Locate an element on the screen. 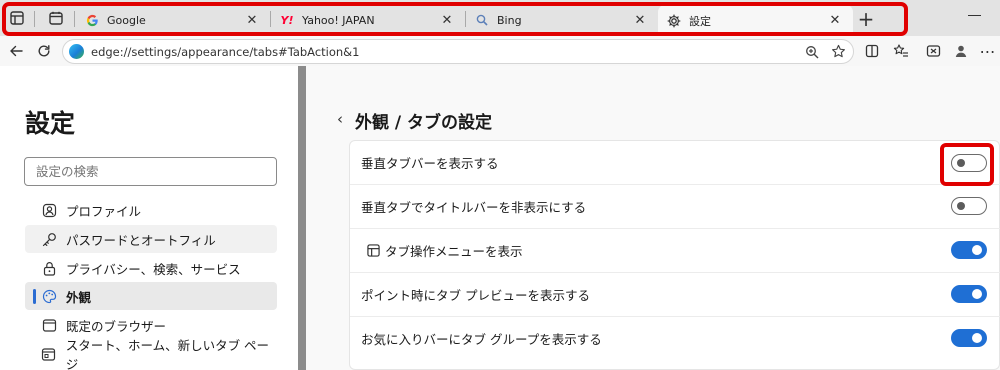 The image size is (1000, 370). google-g-icon is located at coordinates (92, 20).